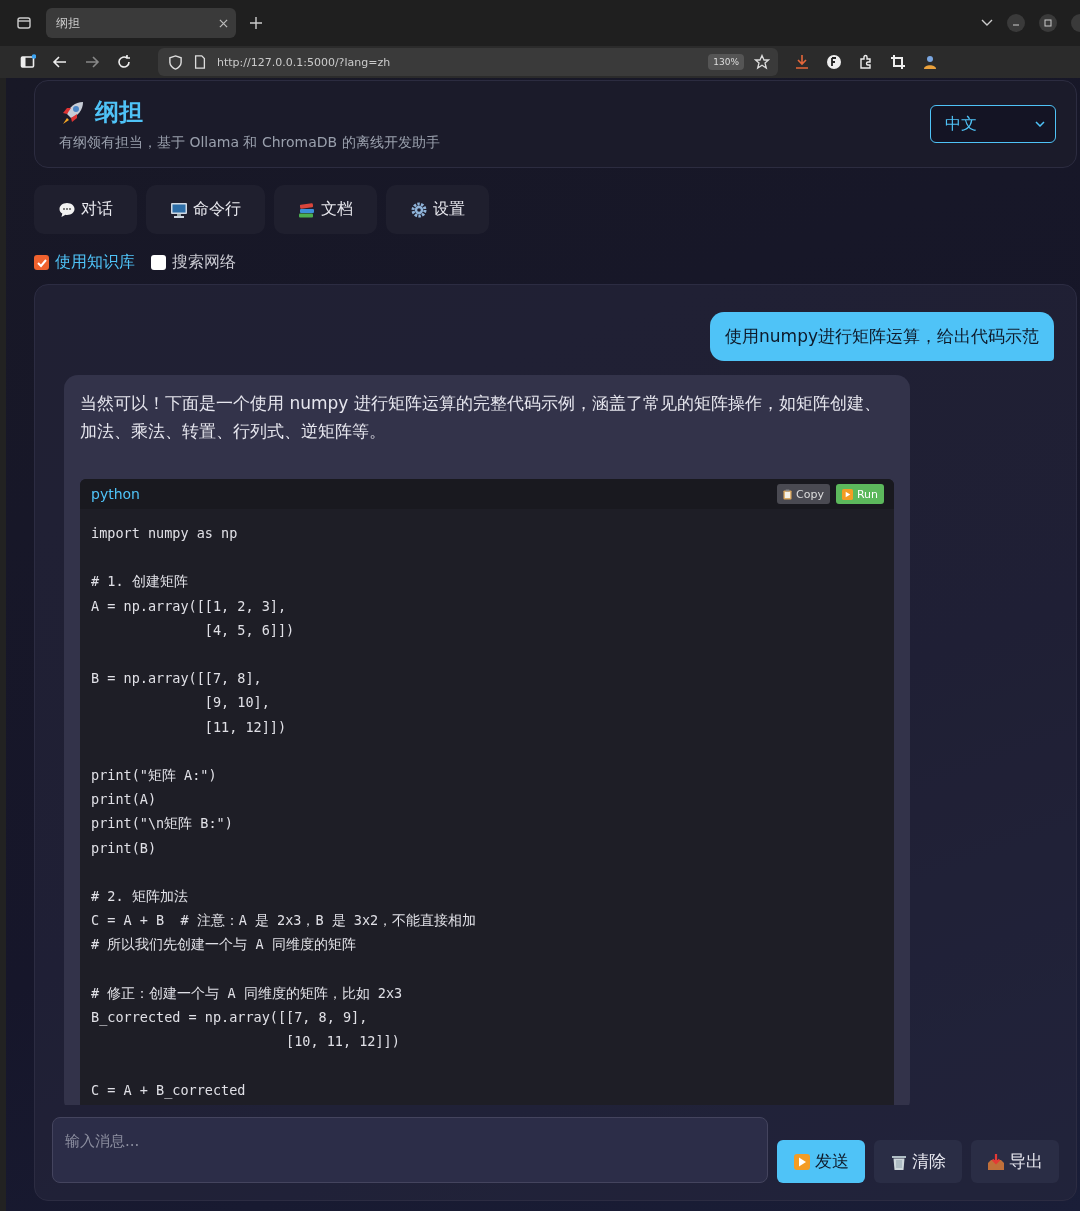 Image resolution: width=1080 pixels, height=1211 pixels. I want to click on new-tab-icon, so click(256, 23).